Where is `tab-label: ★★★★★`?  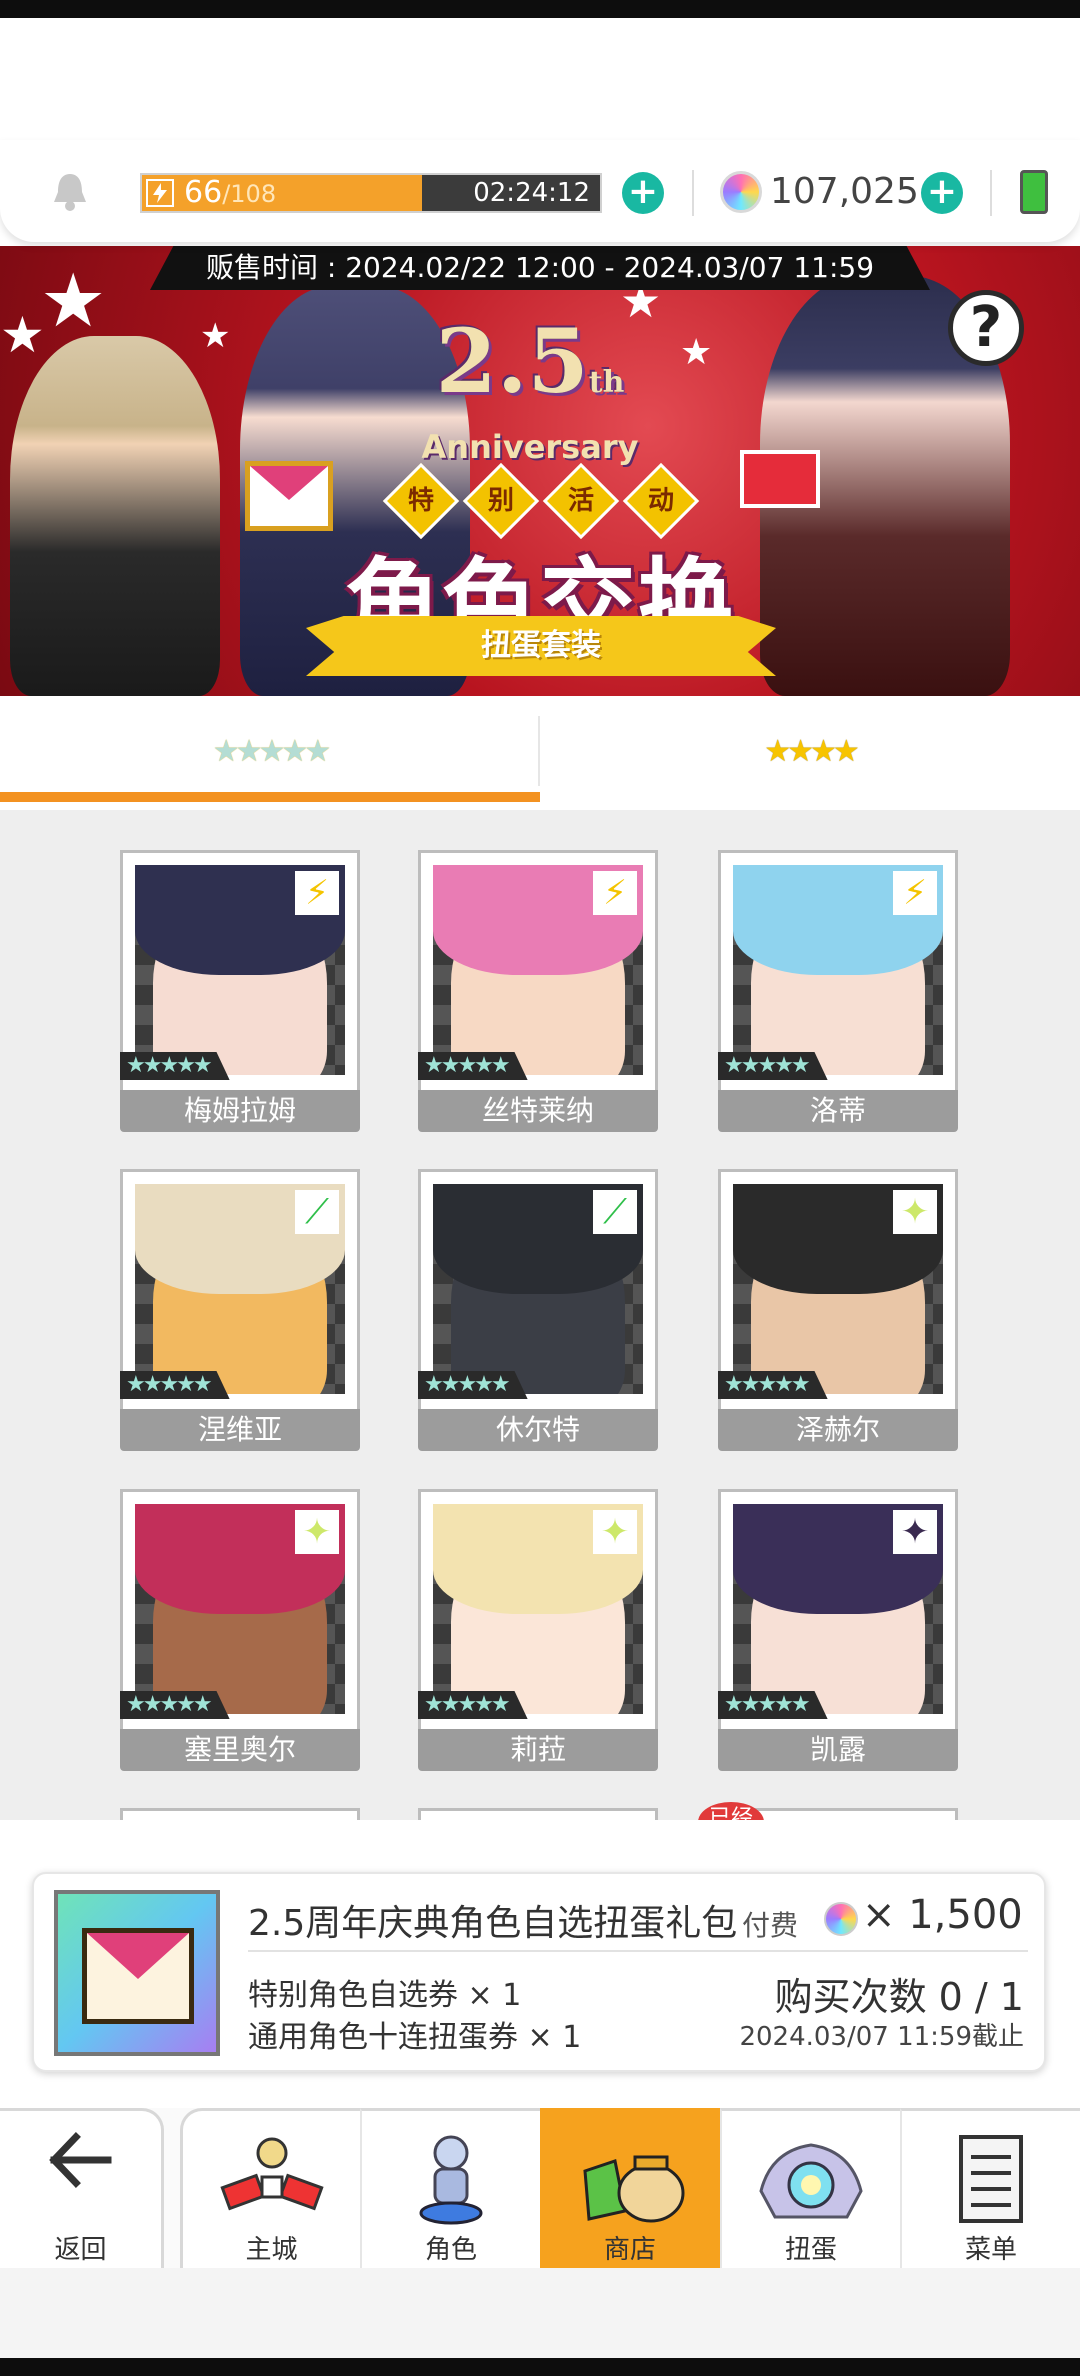
tab-label: ★★★★★ is located at coordinates (272, 751).